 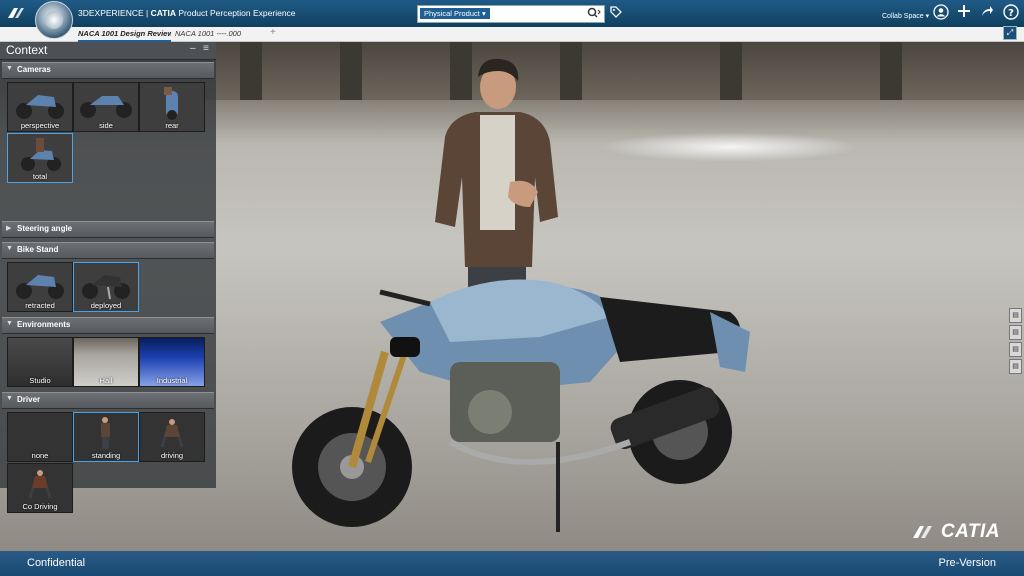 What do you see at coordinates (40, 107) in the screenshot?
I see `camera-thumb-perspective: perspective` at bounding box center [40, 107].